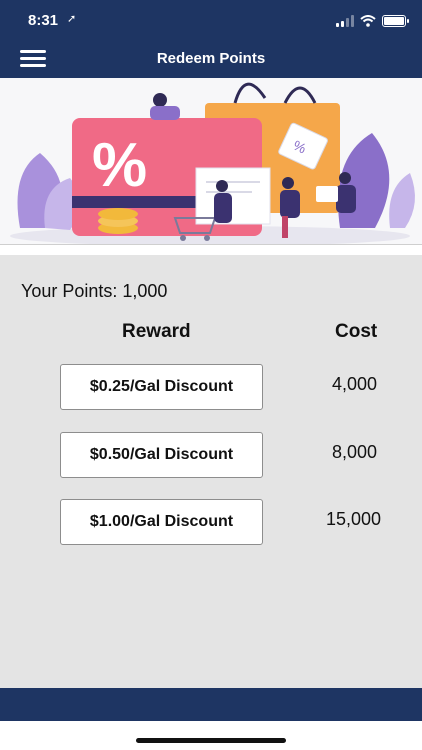 The height and width of the screenshot is (750, 422). What do you see at coordinates (211, 704) in the screenshot?
I see `bottom-bar` at bounding box center [211, 704].